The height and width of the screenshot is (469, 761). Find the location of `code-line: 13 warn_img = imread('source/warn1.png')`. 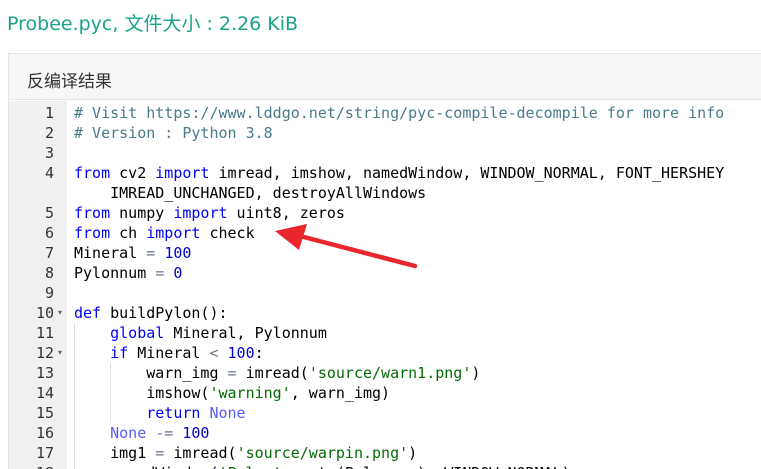

code-line: 13 warn_img = imread('source/warn1.png') is located at coordinates (385, 373).